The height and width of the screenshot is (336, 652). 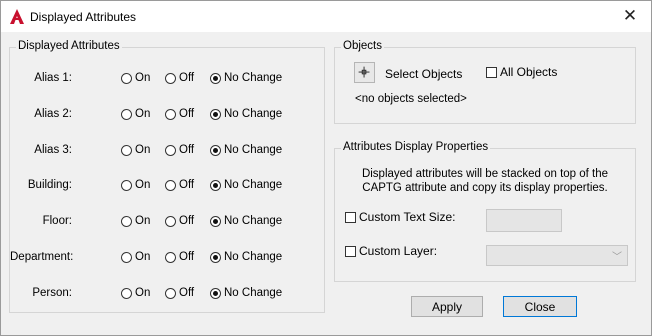 What do you see at coordinates (53, 150) in the screenshot?
I see `row-label: Alias 3:` at bounding box center [53, 150].